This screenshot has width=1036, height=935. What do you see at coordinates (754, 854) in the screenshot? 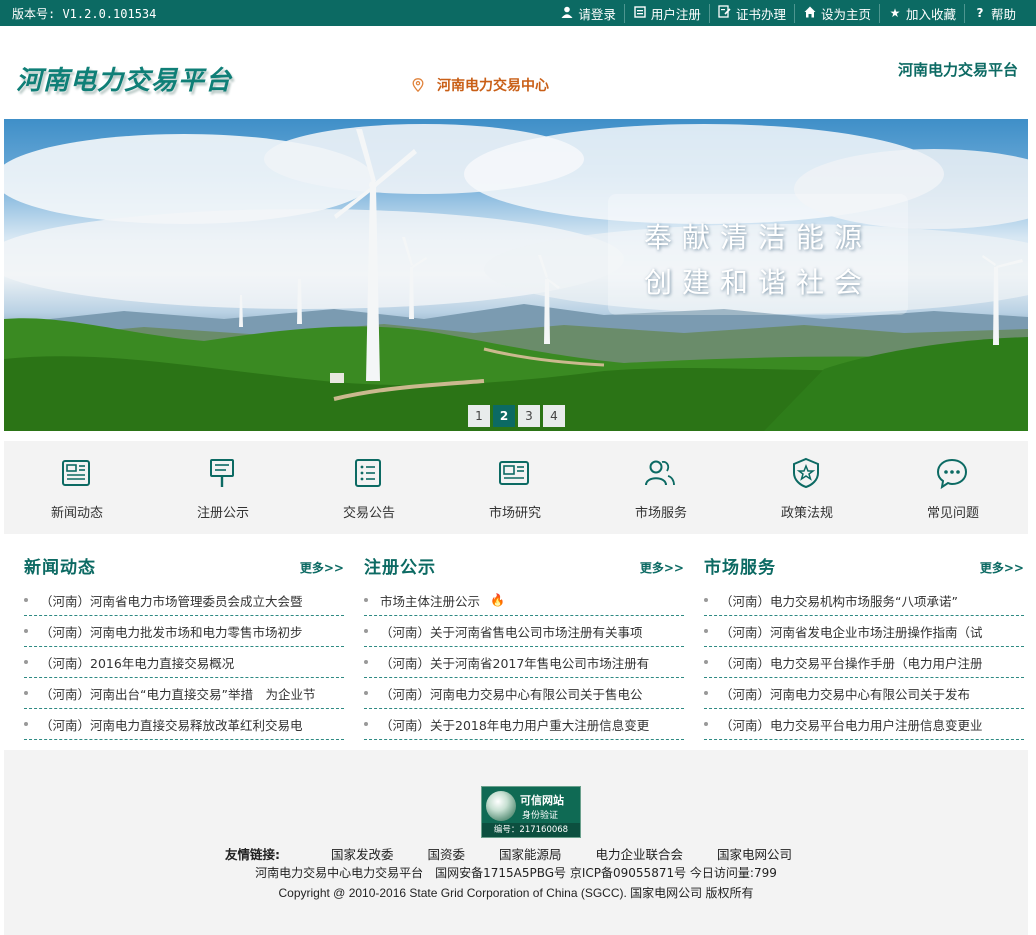
I see `friend-link-sgcc: 国家电网公司` at bounding box center [754, 854].